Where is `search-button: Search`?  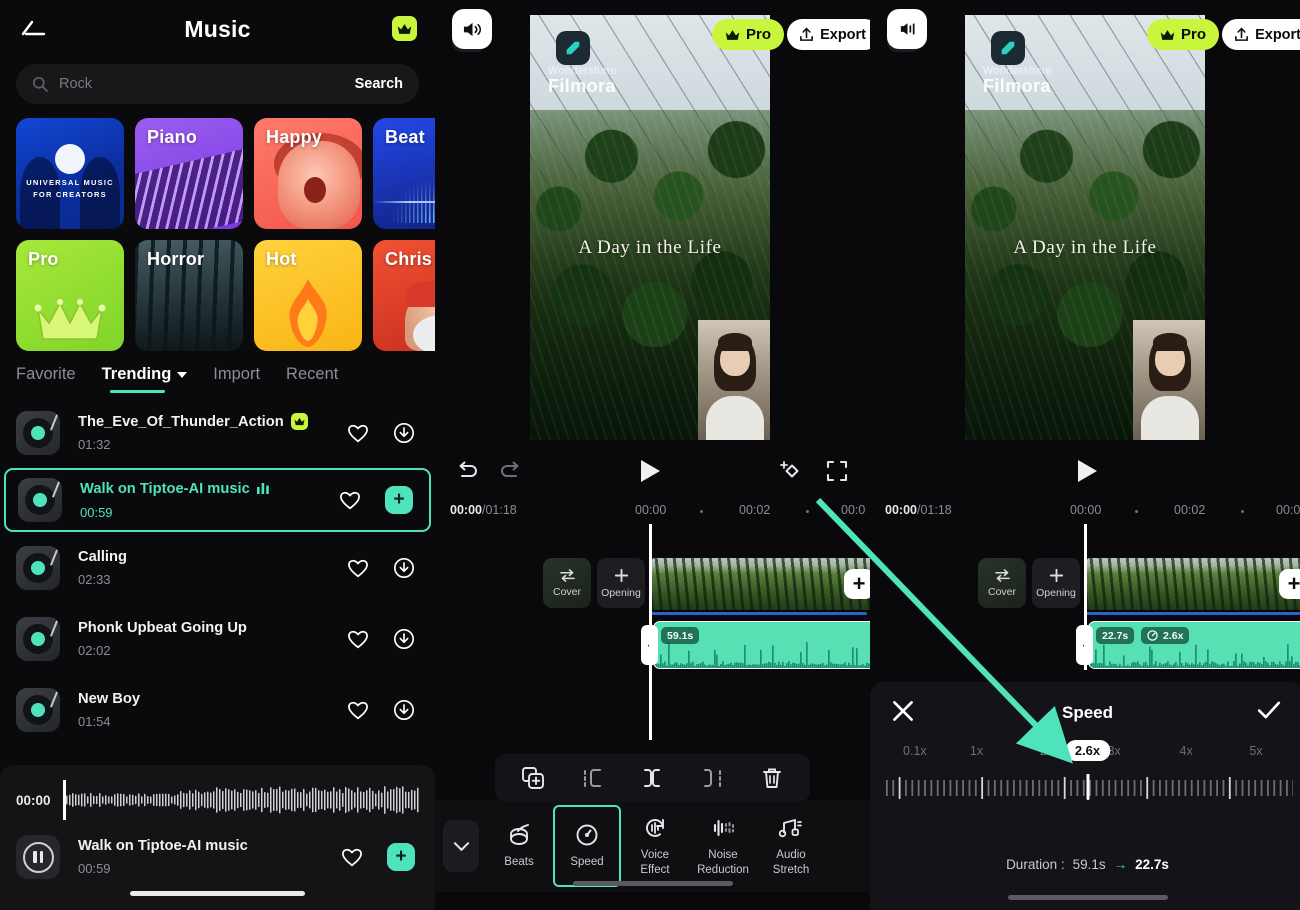 search-button: Search is located at coordinates (375, 84).